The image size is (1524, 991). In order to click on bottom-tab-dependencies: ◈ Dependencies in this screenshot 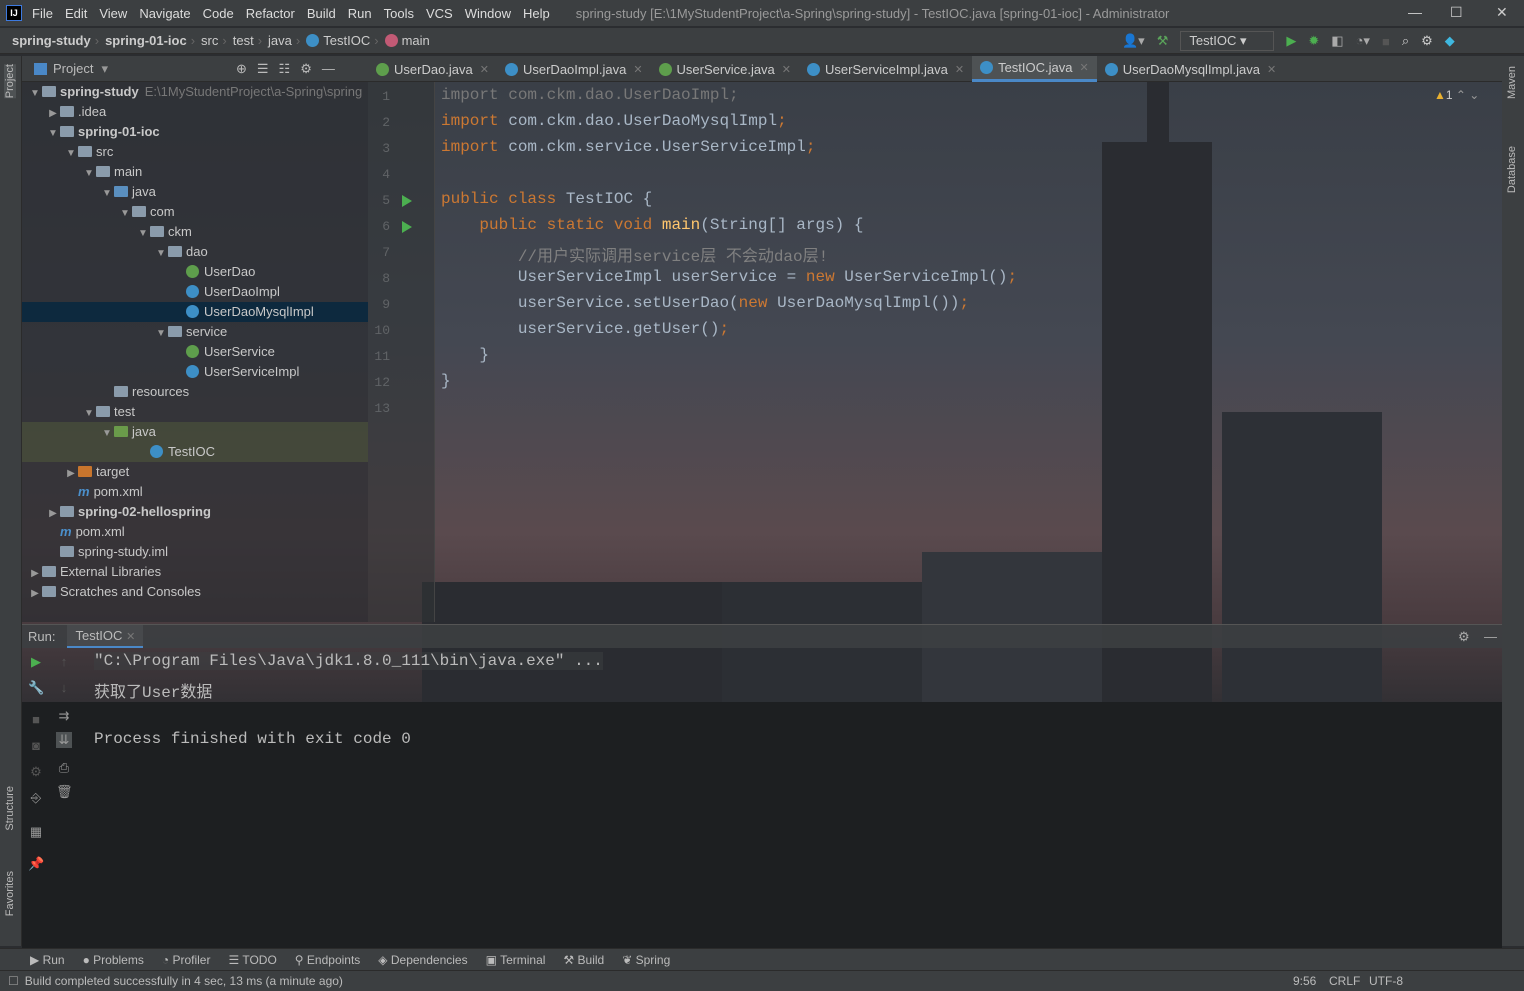, I will do `click(422, 960)`.